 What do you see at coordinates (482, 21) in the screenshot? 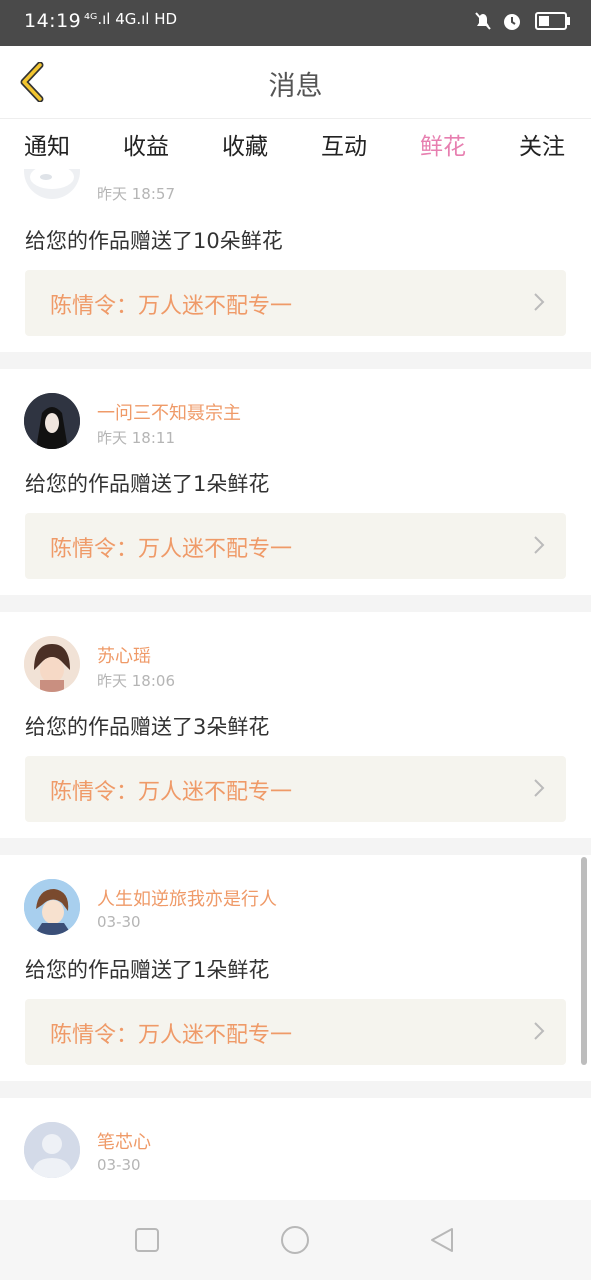
I see `bell-muted-icon` at bounding box center [482, 21].